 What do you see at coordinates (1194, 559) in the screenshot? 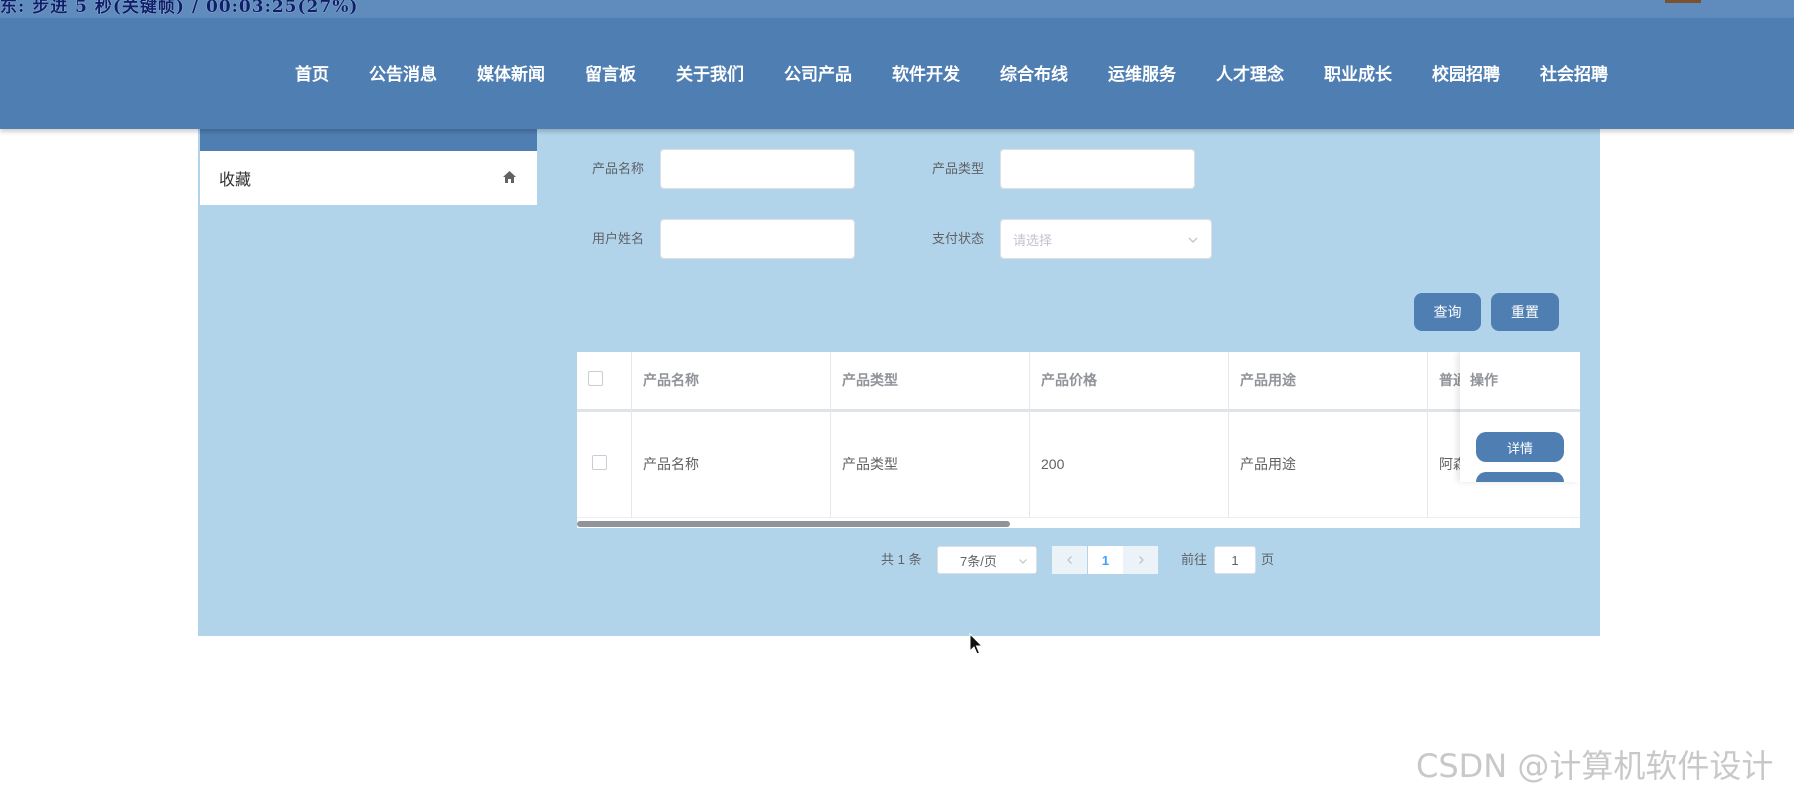
I see `goto-prefix: 前往` at bounding box center [1194, 559].